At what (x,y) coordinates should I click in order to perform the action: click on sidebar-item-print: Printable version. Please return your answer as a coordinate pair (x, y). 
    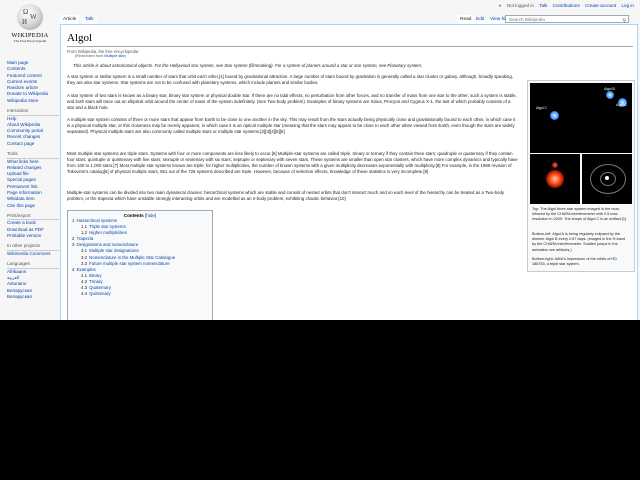
    Looking at the image, I should click on (33, 236).